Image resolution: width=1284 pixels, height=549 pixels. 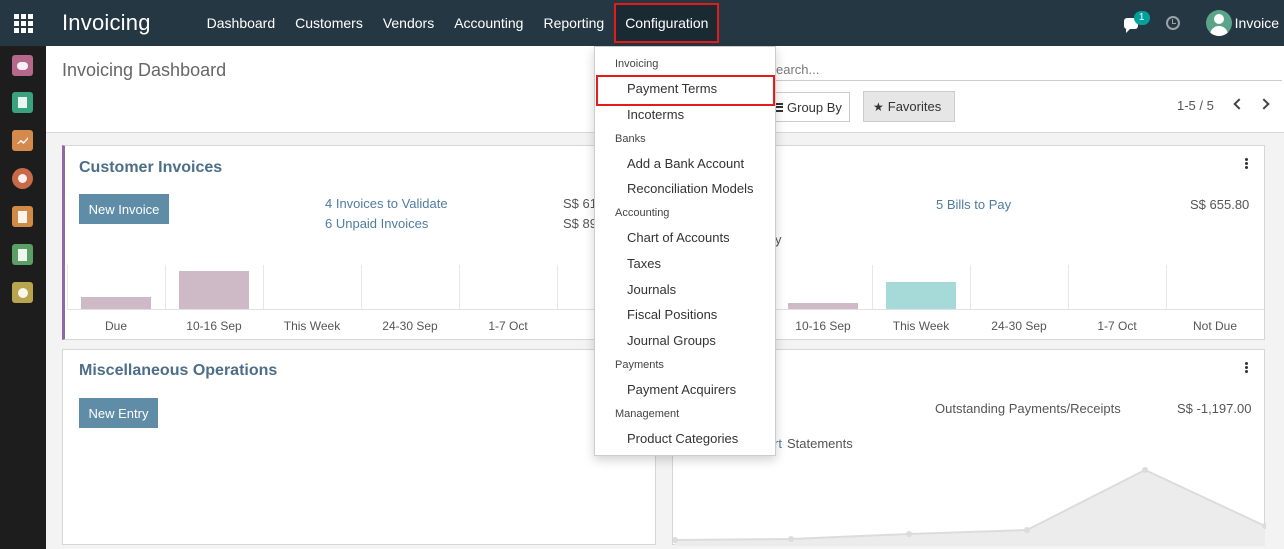 What do you see at coordinates (580, 223) in the screenshot?
I see `amount-unpaid: S$ 89` at bounding box center [580, 223].